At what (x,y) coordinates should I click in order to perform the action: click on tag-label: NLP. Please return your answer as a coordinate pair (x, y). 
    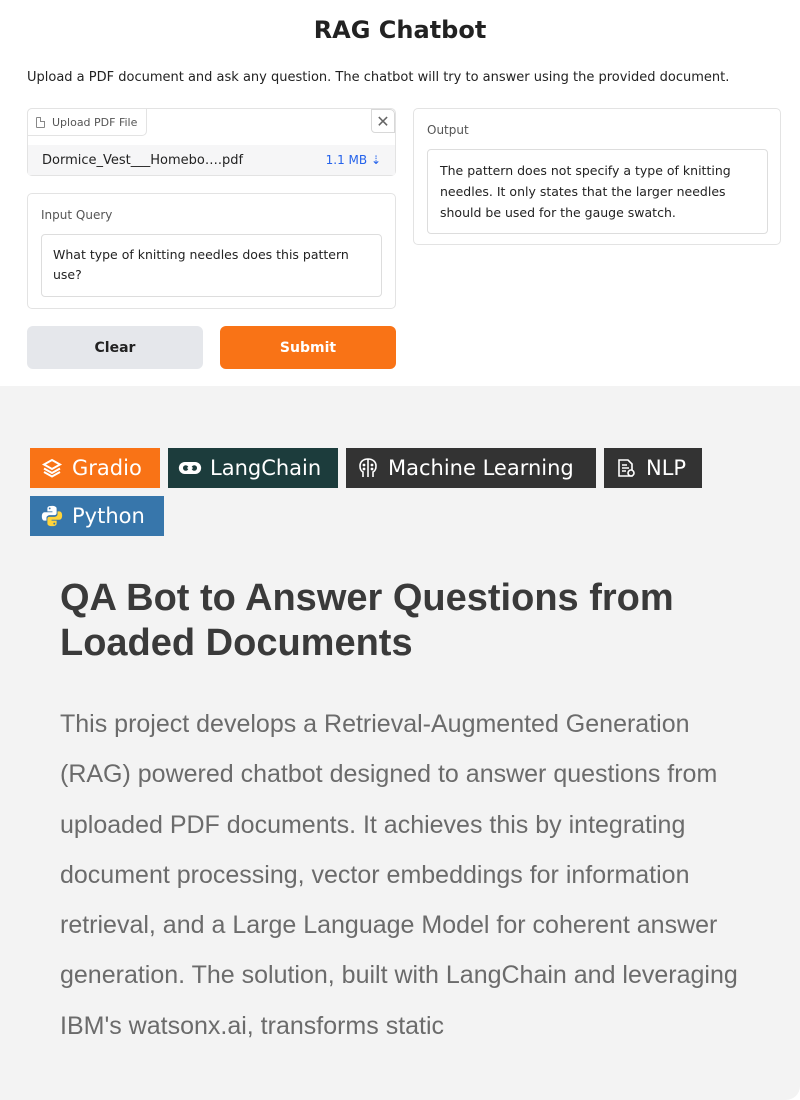
    Looking at the image, I should click on (666, 468).